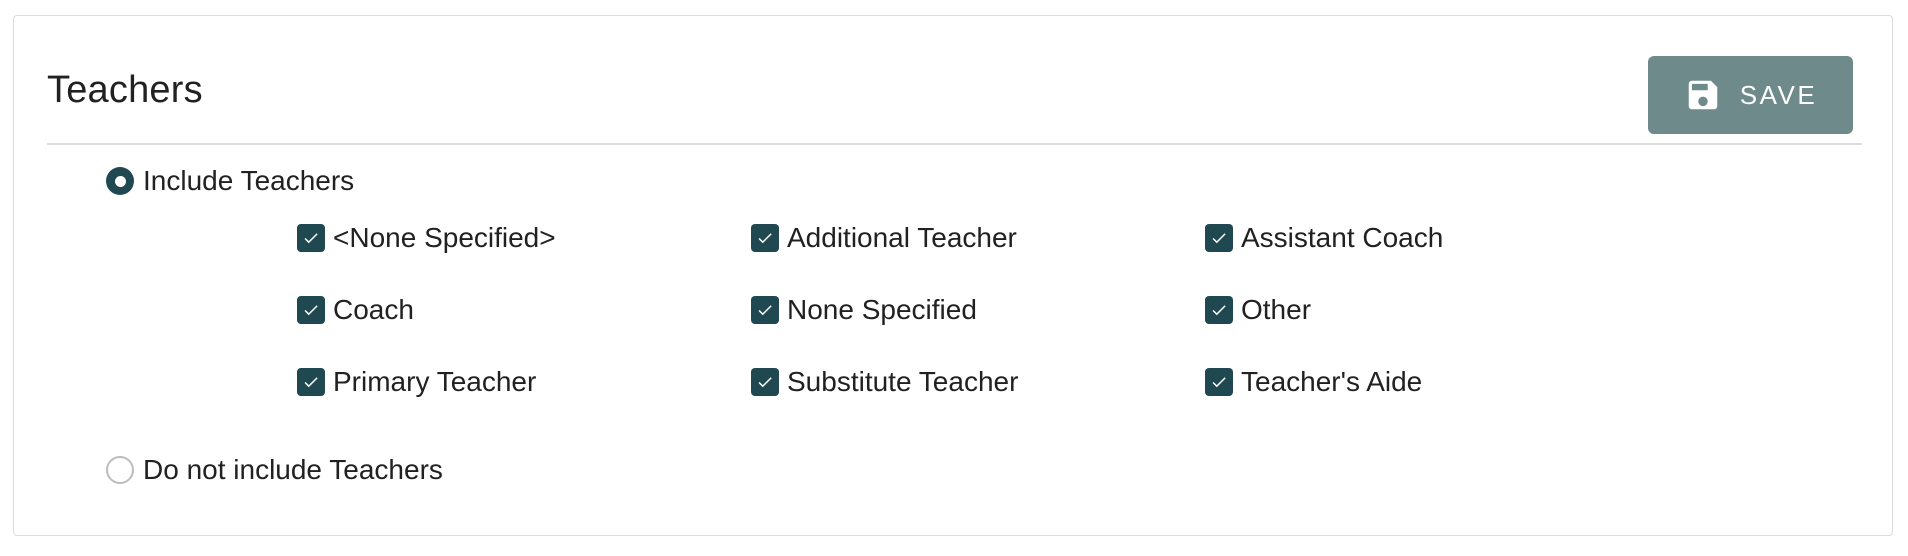 This screenshot has height=556, width=1908. Describe the element at coordinates (1276, 309) in the screenshot. I see `teacher-type-label: Other` at that location.